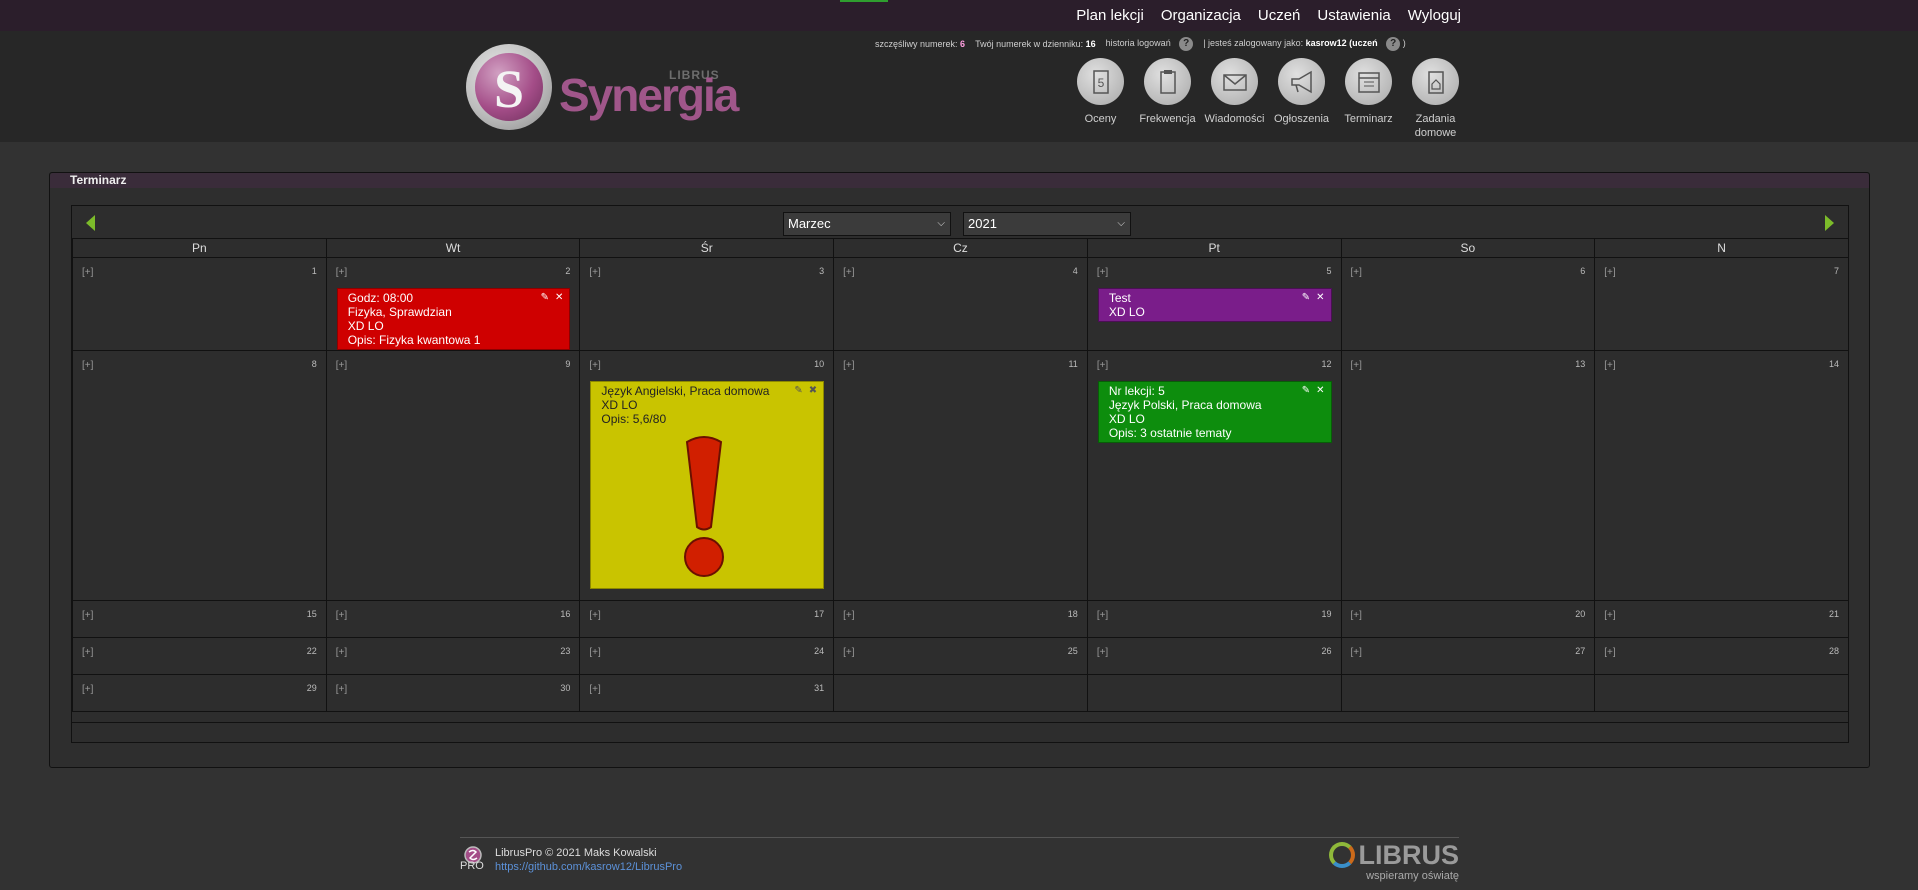  What do you see at coordinates (959, 180) in the screenshot?
I see `panel-title: Terminarz` at bounding box center [959, 180].